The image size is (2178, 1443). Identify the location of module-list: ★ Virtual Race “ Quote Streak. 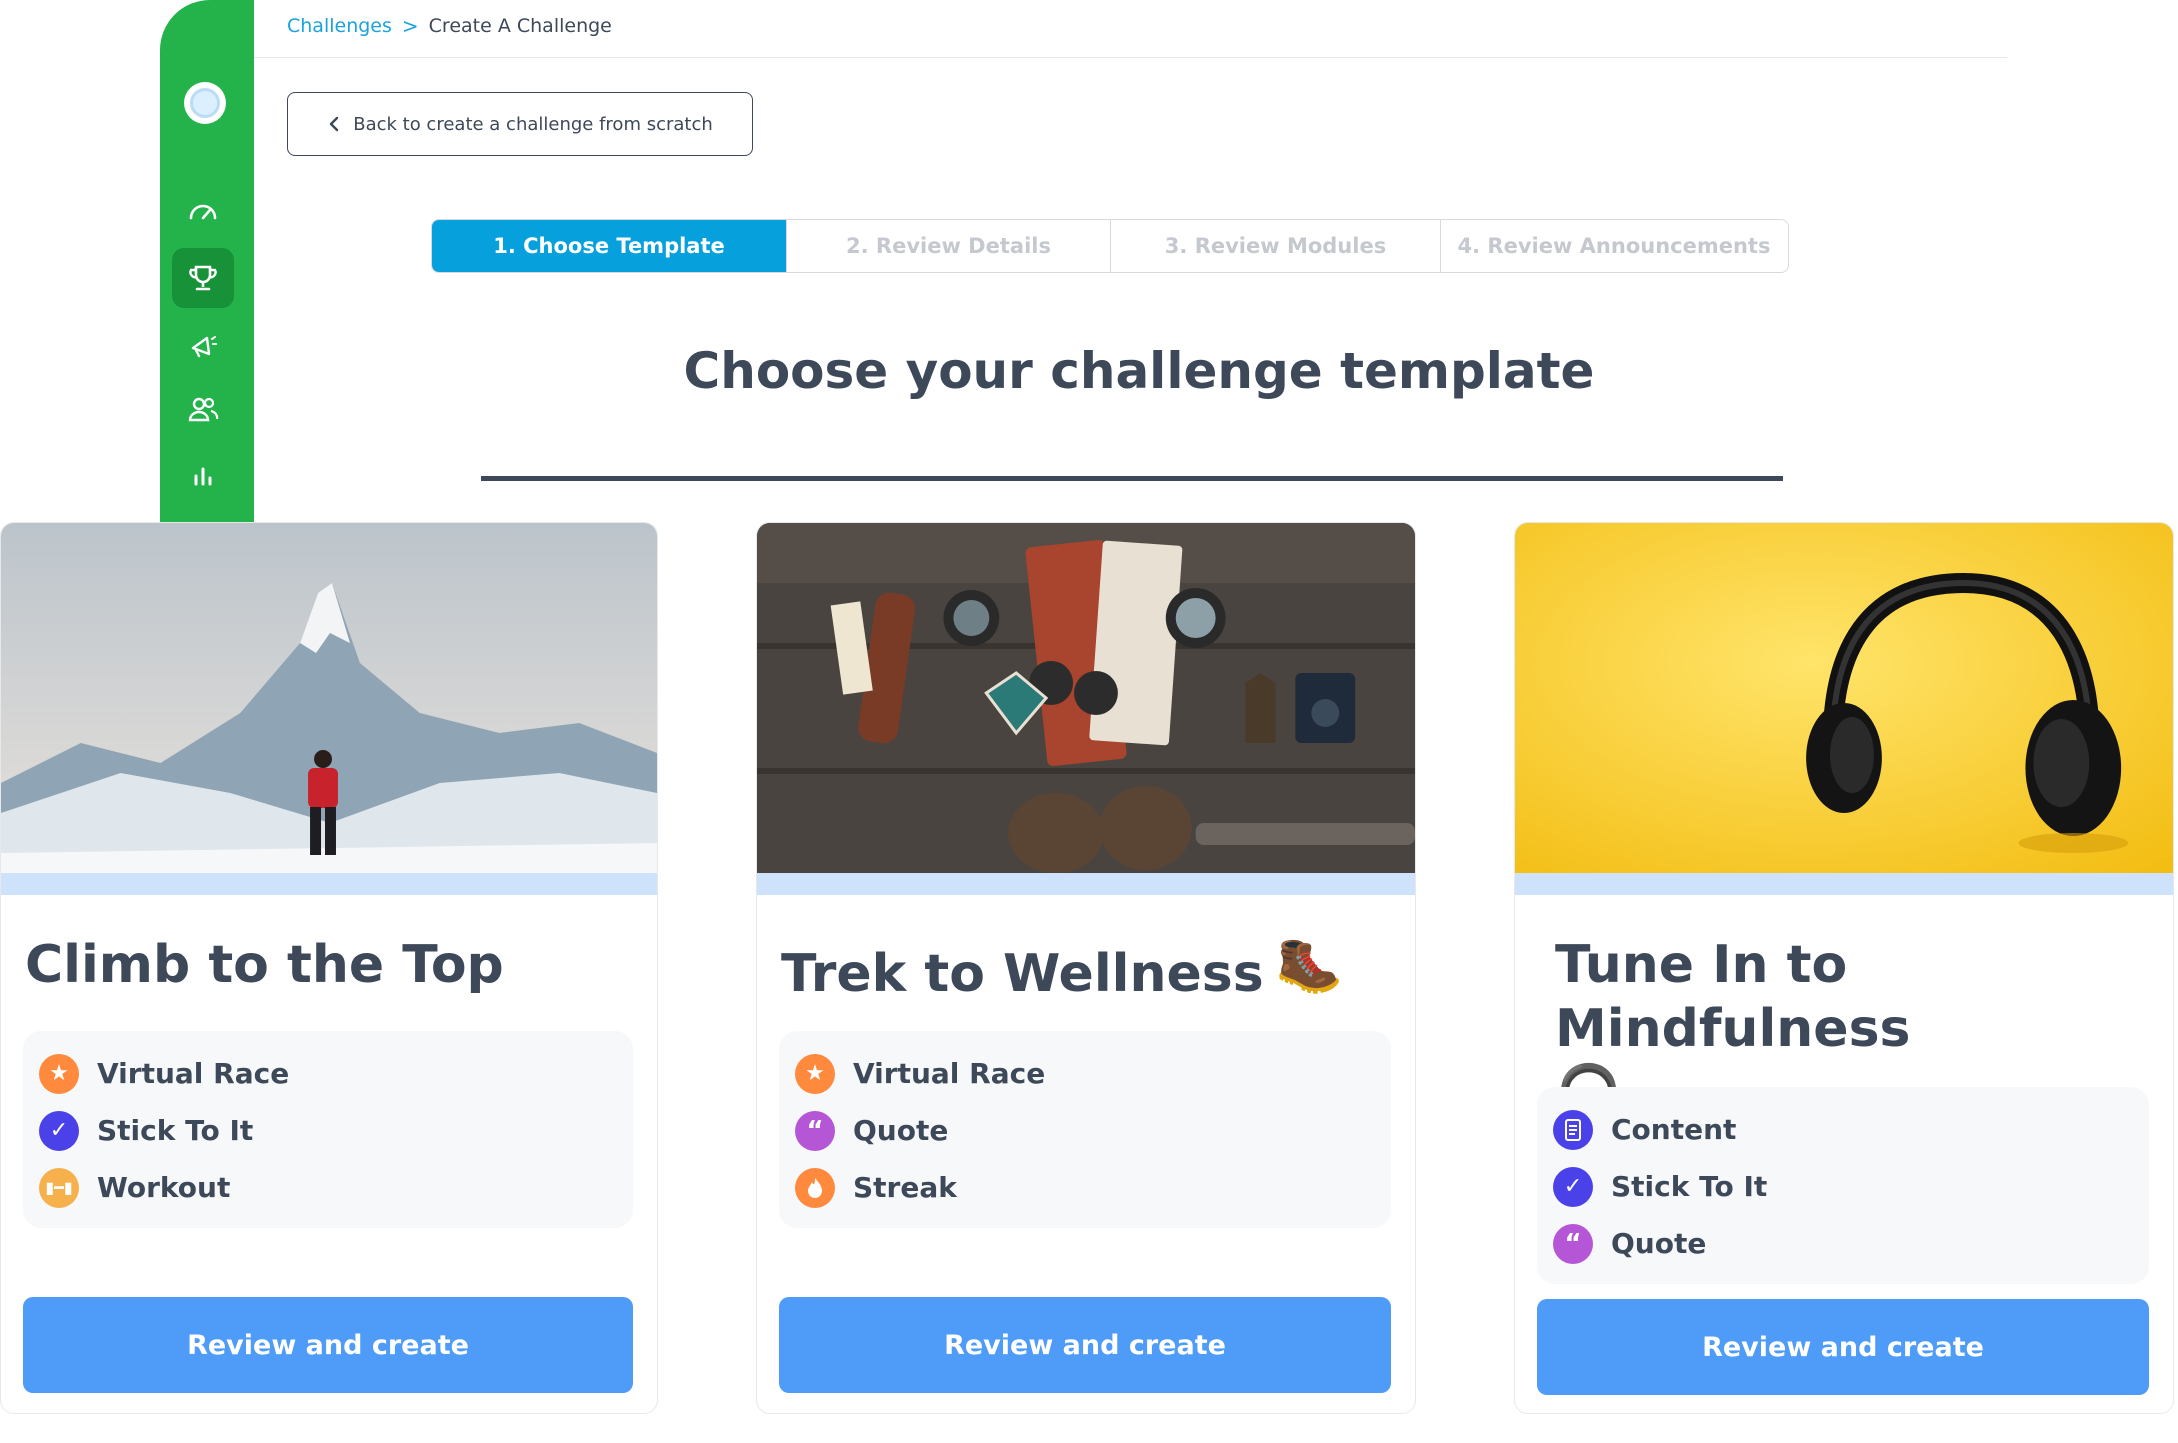
(1085, 1129).